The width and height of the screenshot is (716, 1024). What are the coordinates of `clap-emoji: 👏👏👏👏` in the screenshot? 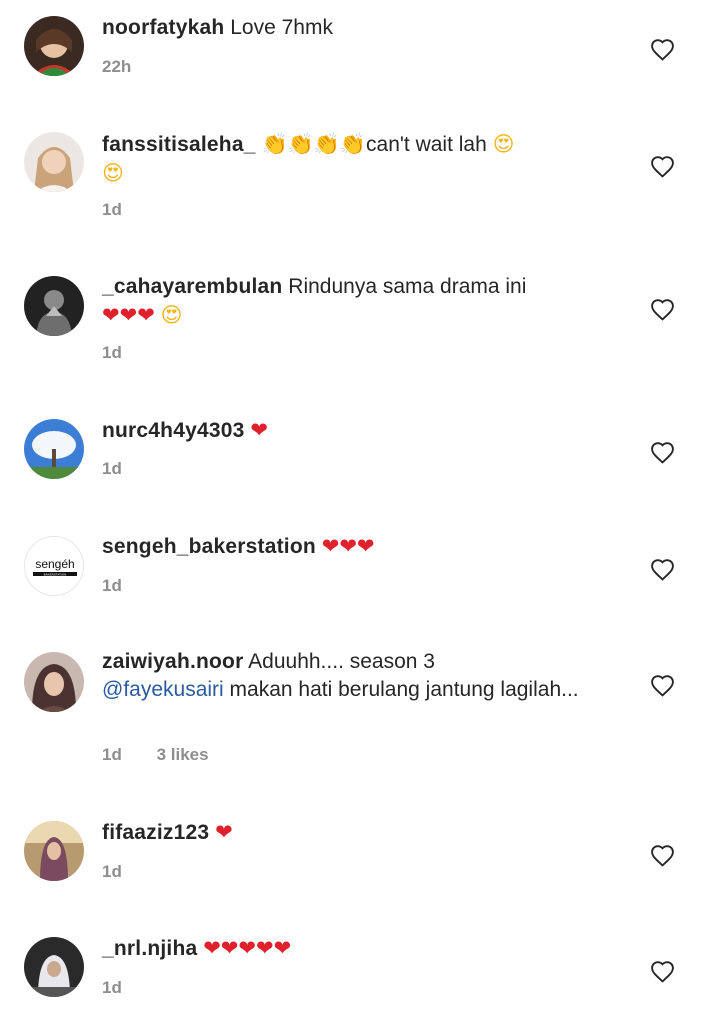 It's located at (314, 144).